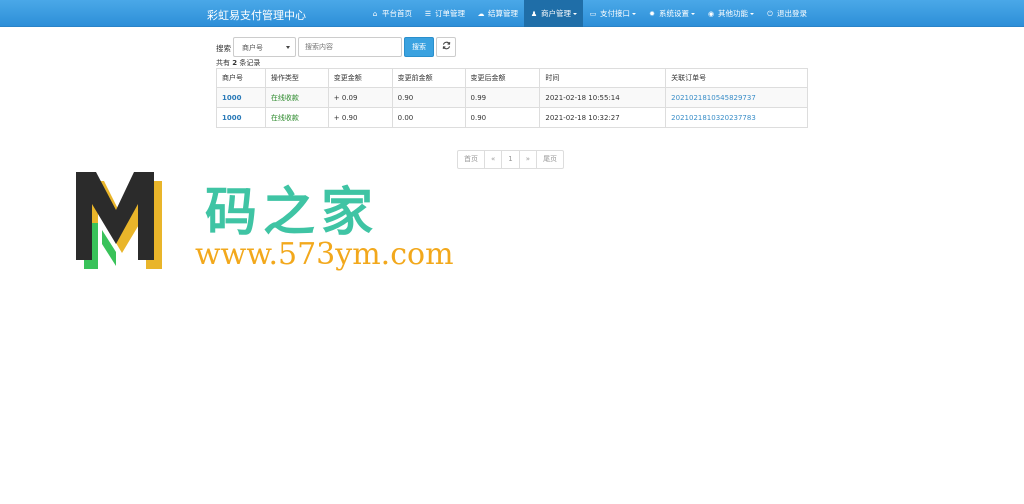 The image size is (1024, 504). What do you see at coordinates (428, 78) in the screenshot?
I see `column-header: 变更前金额` at bounding box center [428, 78].